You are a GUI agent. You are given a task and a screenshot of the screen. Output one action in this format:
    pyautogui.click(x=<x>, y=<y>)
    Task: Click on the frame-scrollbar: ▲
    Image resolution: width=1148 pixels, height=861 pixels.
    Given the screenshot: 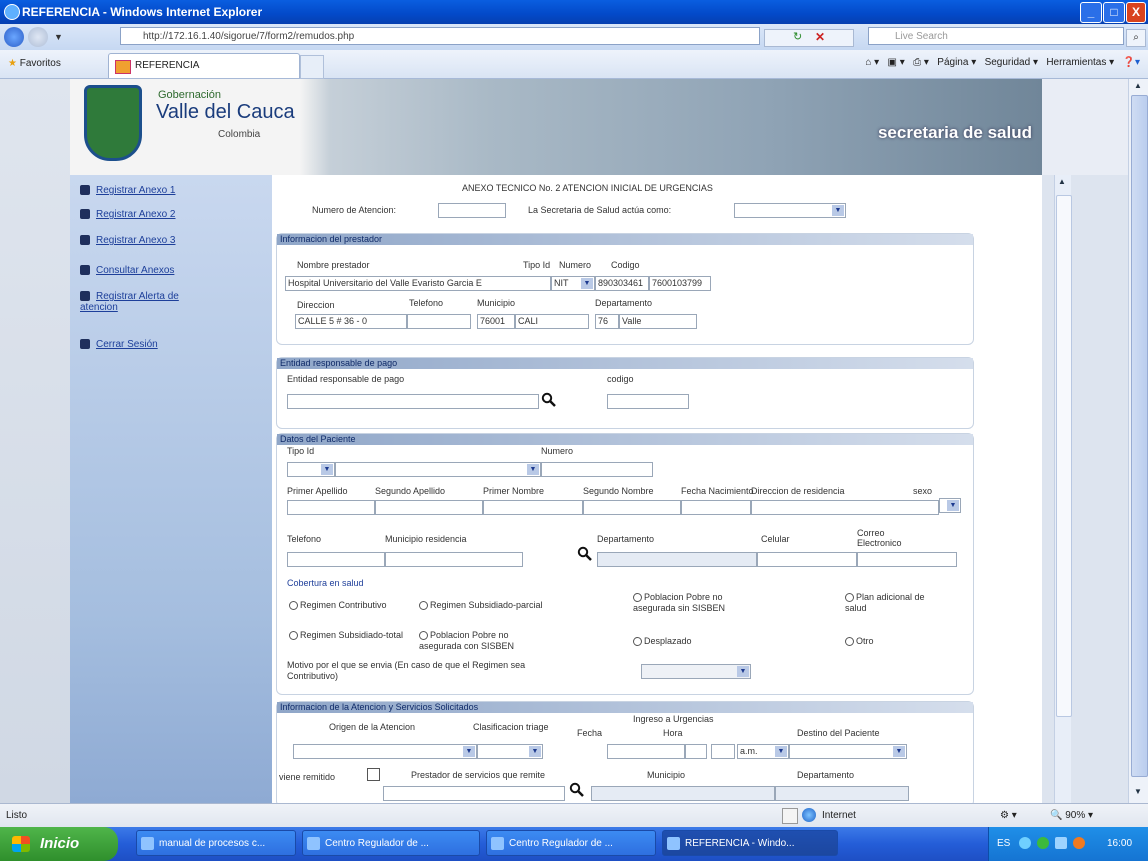 What is the action you would take?
    pyautogui.click(x=1063, y=489)
    